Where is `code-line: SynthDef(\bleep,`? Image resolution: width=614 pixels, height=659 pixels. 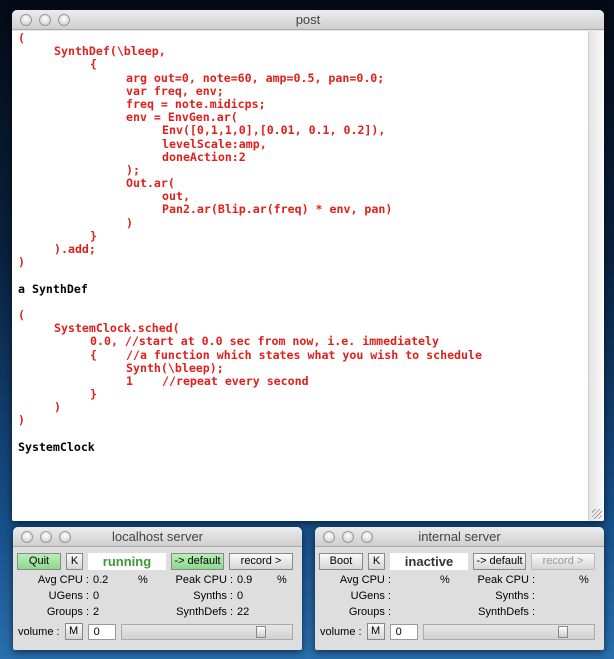
code-line: SynthDef(\bleep, is located at coordinates (92, 51).